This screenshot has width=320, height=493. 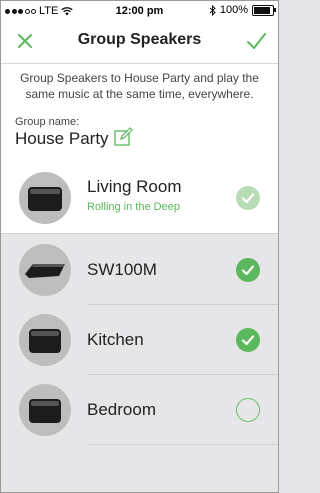 I want to click on speaker-name: Kitchen, so click(x=115, y=339).